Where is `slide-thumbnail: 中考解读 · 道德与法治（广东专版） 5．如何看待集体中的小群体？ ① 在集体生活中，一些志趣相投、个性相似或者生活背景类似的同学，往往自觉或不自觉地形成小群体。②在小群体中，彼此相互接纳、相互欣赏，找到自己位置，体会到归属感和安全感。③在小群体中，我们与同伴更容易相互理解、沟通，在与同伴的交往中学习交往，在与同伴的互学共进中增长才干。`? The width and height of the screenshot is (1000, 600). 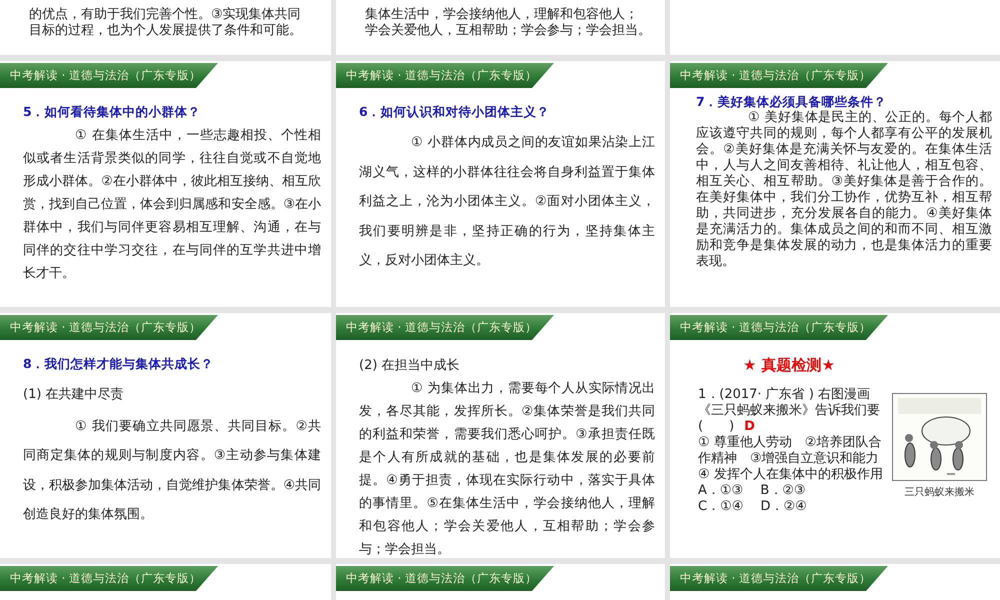 slide-thumbnail: 中考解读 · 道德与法治（广东专版） 5．如何看待集体中的小群体？ ① 在集体生活中，一些志趣相投、个性相似或者生活背景类似的同学，往往自觉或不自觉地形成小群体。②在小群体中，彼此相互接纳、相互欣赏，找到自己位置，体会到归属感和安全感。③在小群体中，我们与同伴更容易相互理解、沟通，在与同伴的交往中学习交往，在与同伴的互学共进中增长才干。 is located at coordinates (165, 184).